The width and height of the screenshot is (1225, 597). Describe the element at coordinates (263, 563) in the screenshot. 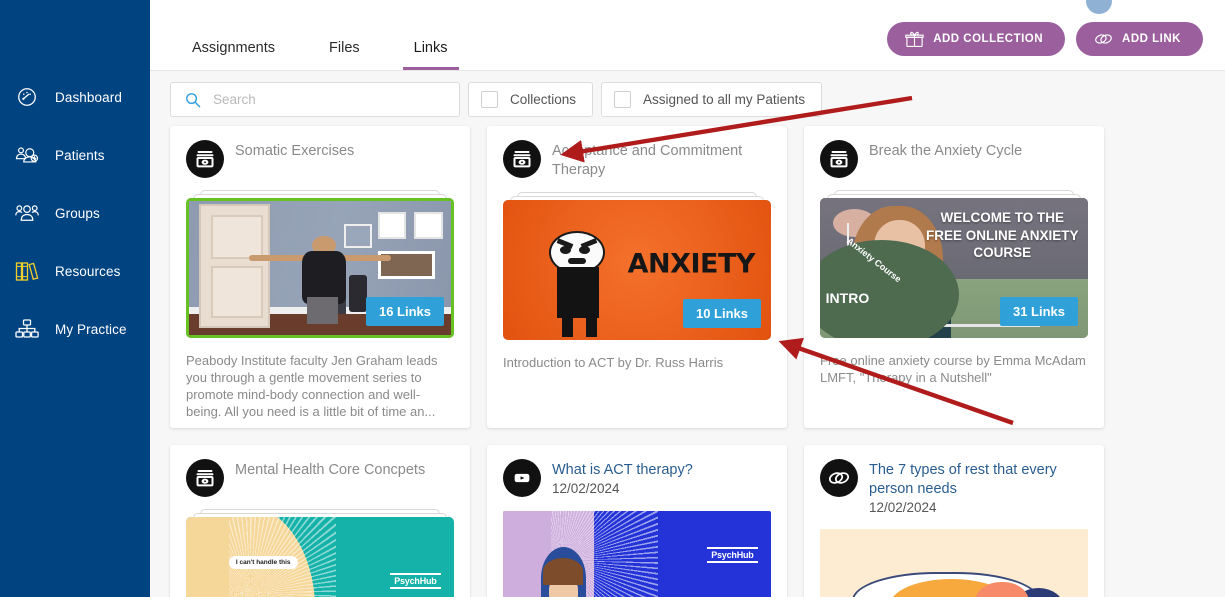

I see `thumbnail-speech-bubble: I can't handle this` at that location.